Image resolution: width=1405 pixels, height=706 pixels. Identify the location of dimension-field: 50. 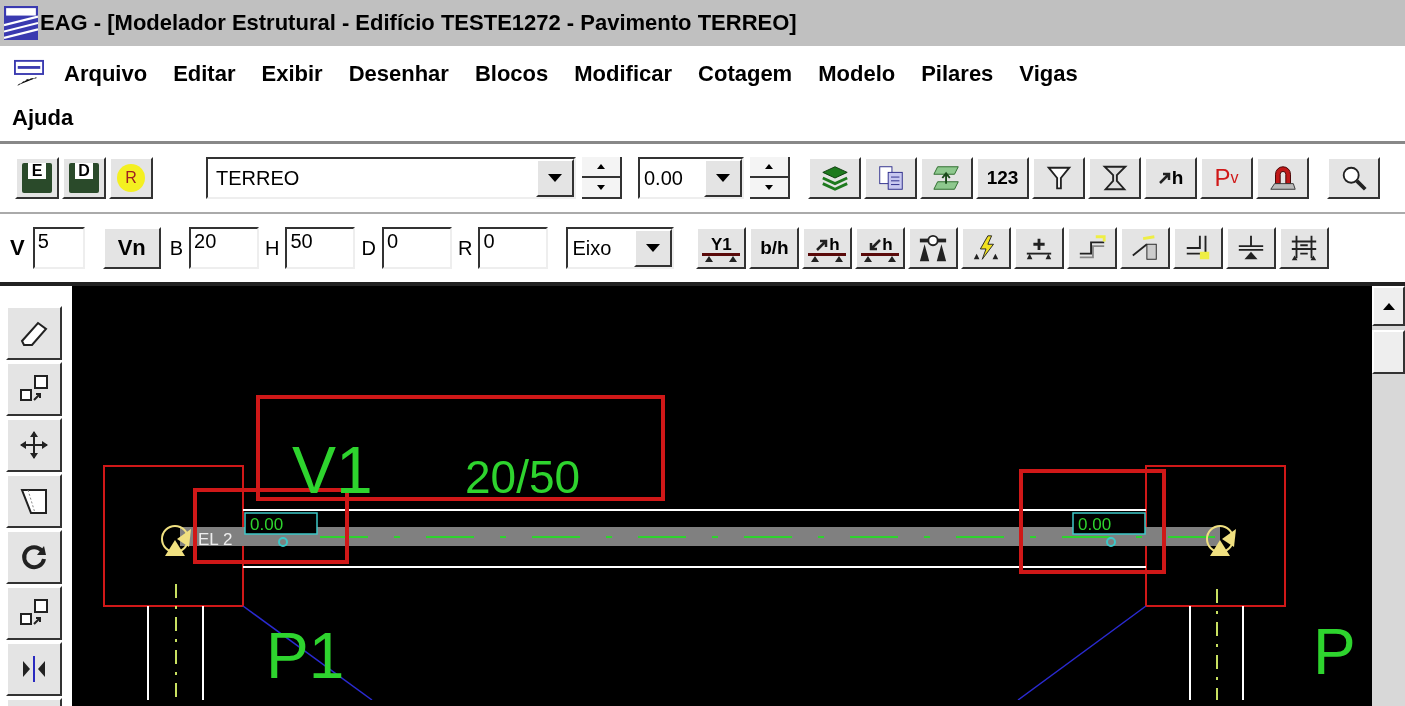
(320, 248).